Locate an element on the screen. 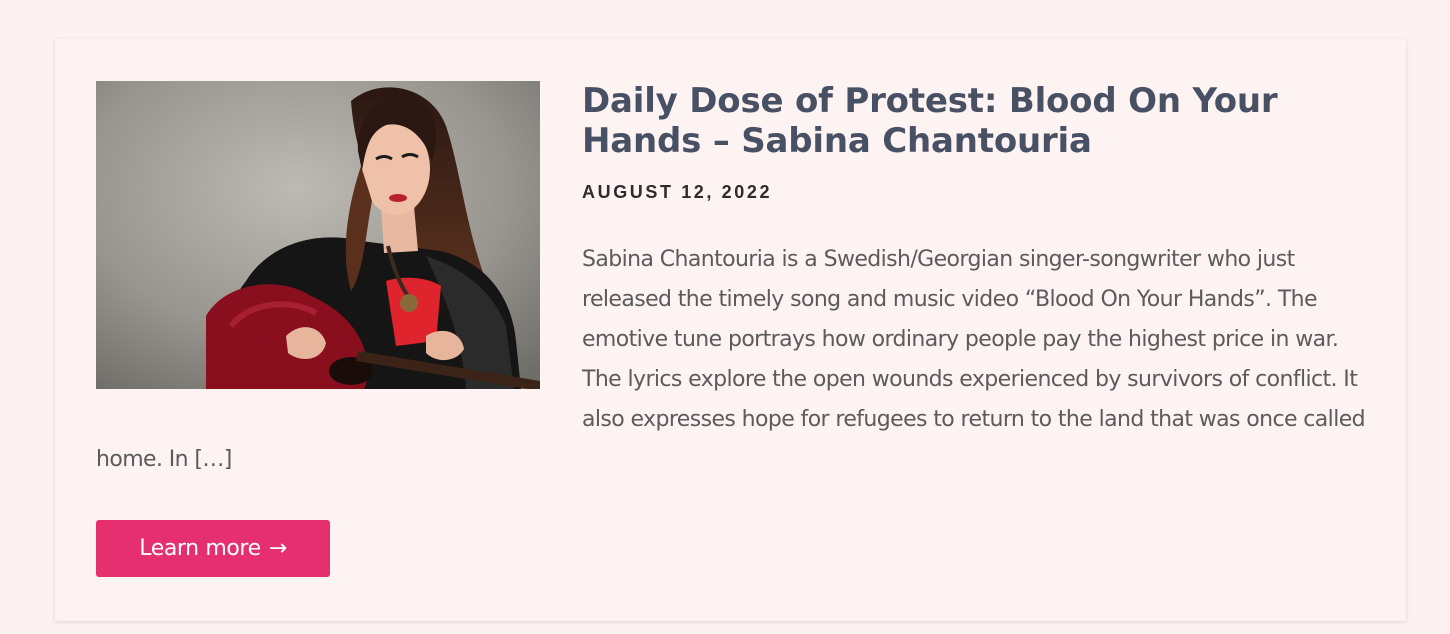 This screenshot has height=634, width=1450. featured-image is located at coordinates (318, 235).